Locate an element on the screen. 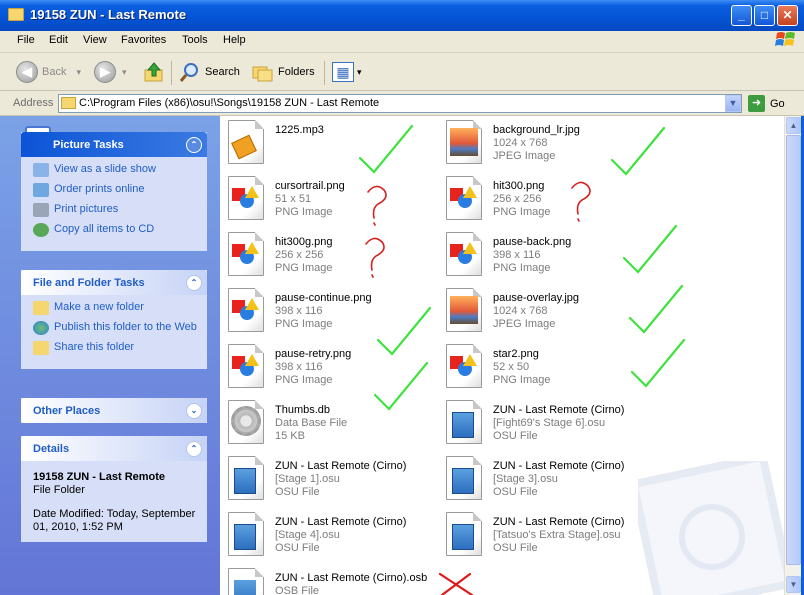 This screenshot has height=595, width=804. order-prints-link: Order prints online is located at coordinates (116, 190).